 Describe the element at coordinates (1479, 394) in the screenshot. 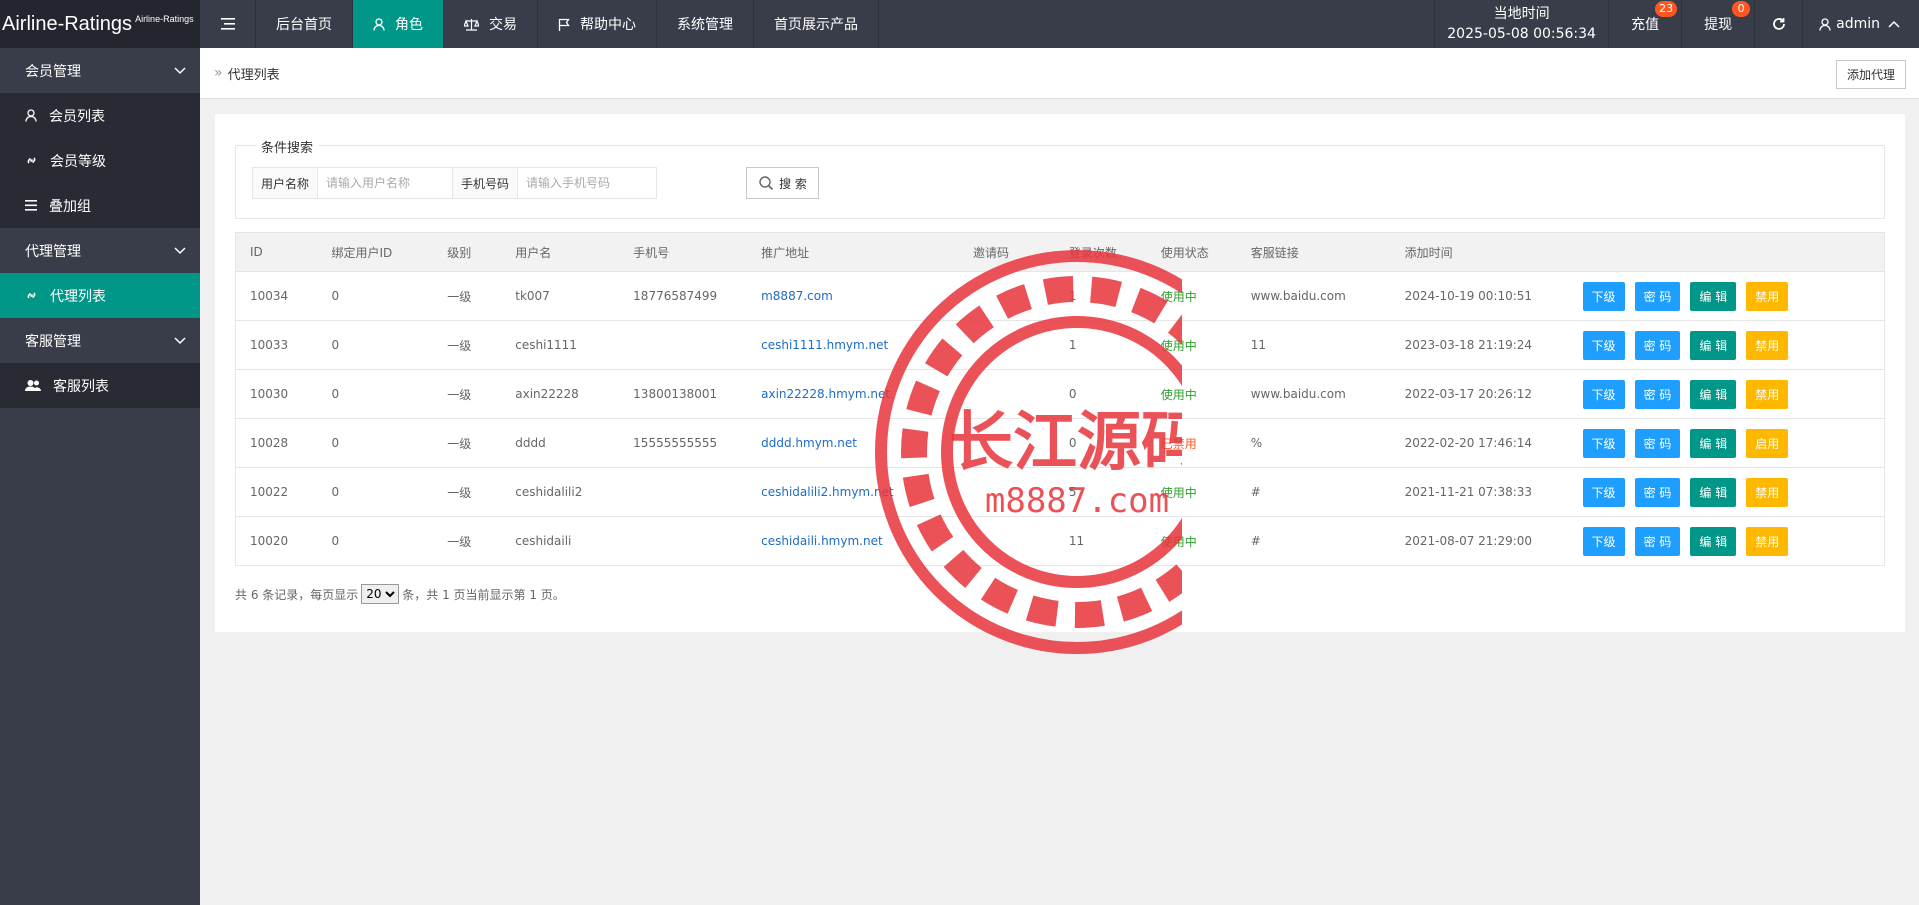

I see `cell-time: 2022-03-17 20:26:12` at that location.